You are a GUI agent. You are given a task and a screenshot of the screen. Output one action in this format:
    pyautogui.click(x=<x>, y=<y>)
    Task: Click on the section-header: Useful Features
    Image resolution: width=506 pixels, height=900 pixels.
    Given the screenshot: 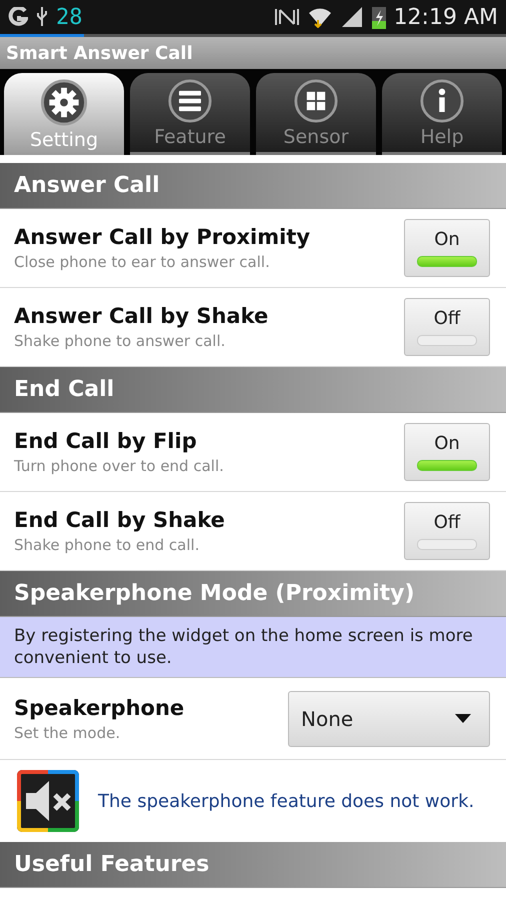 What is the action you would take?
    pyautogui.click(x=253, y=865)
    